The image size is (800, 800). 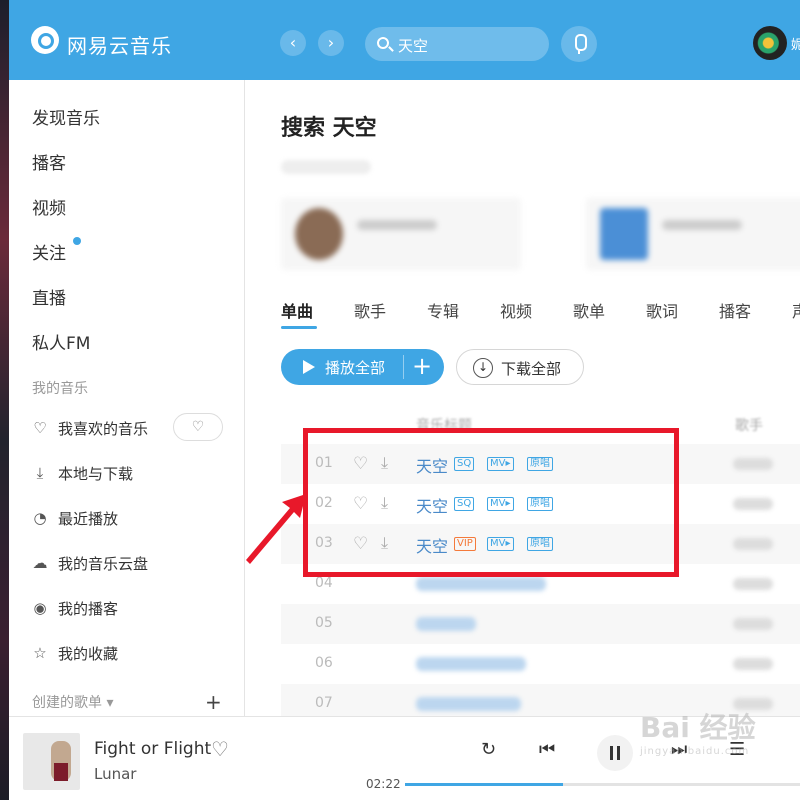 I want to click on row-number: 06, so click(x=324, y=663).